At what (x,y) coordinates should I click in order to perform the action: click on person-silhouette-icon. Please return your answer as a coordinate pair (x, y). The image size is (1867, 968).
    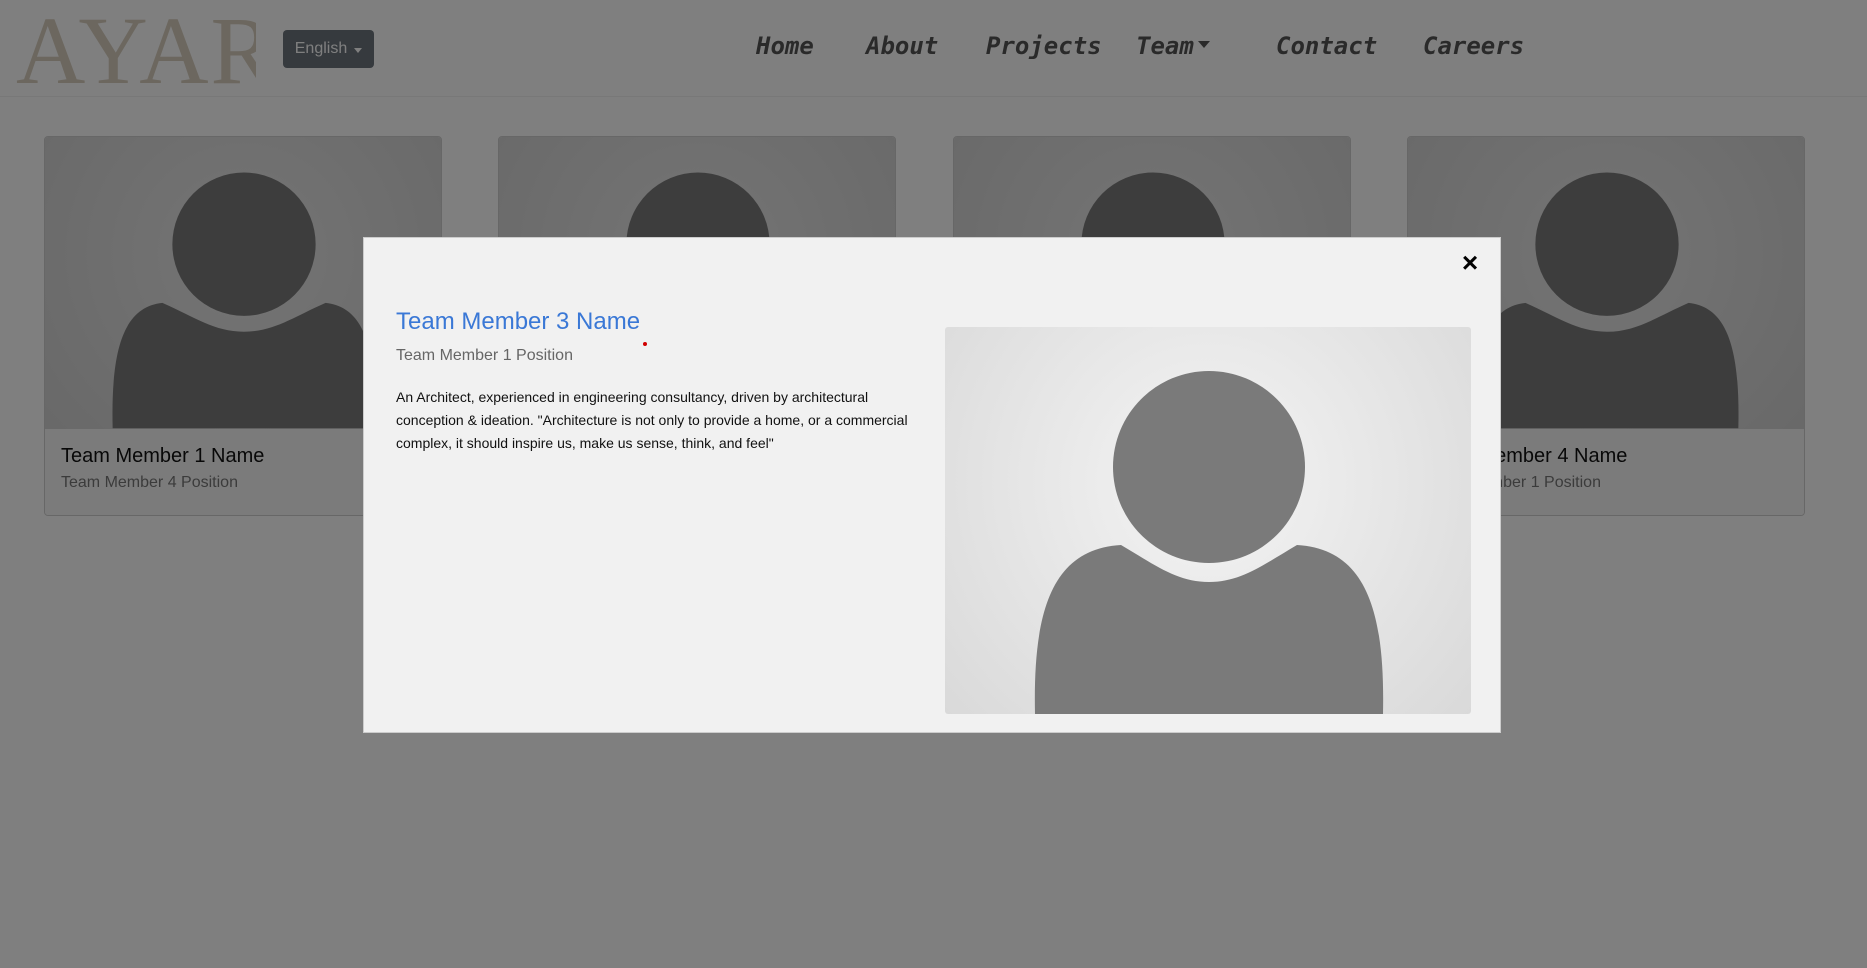
    Looking at the image, I should click on (1209, 542).